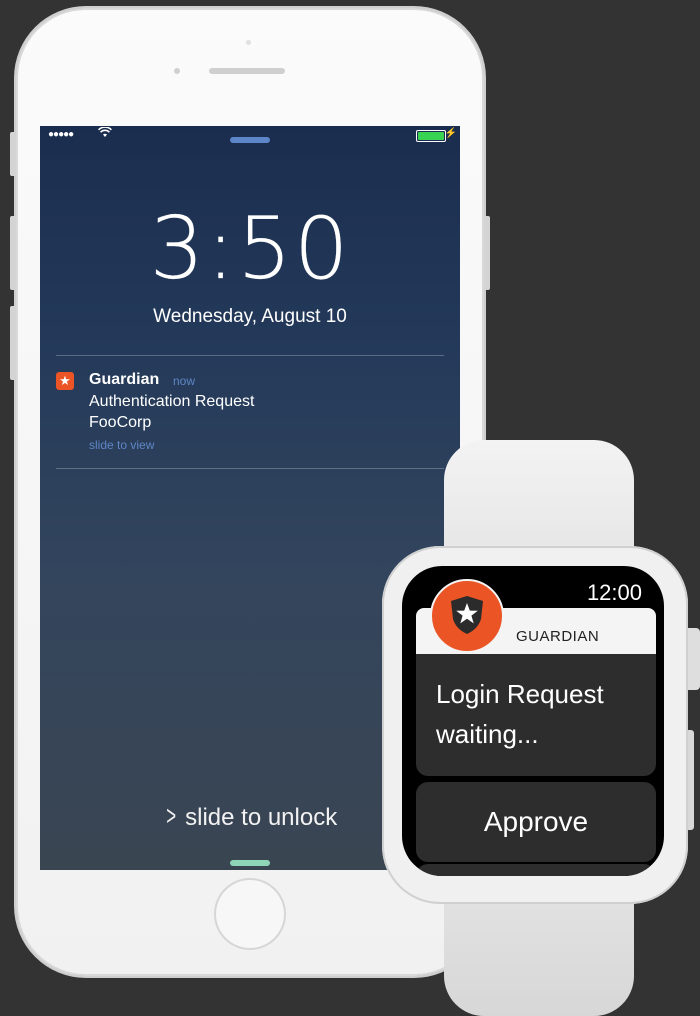 This screenshot has width=700, height=1016. Describe the element at coordinates (250, 914) in the screenshot. I see `home-button` at that location.